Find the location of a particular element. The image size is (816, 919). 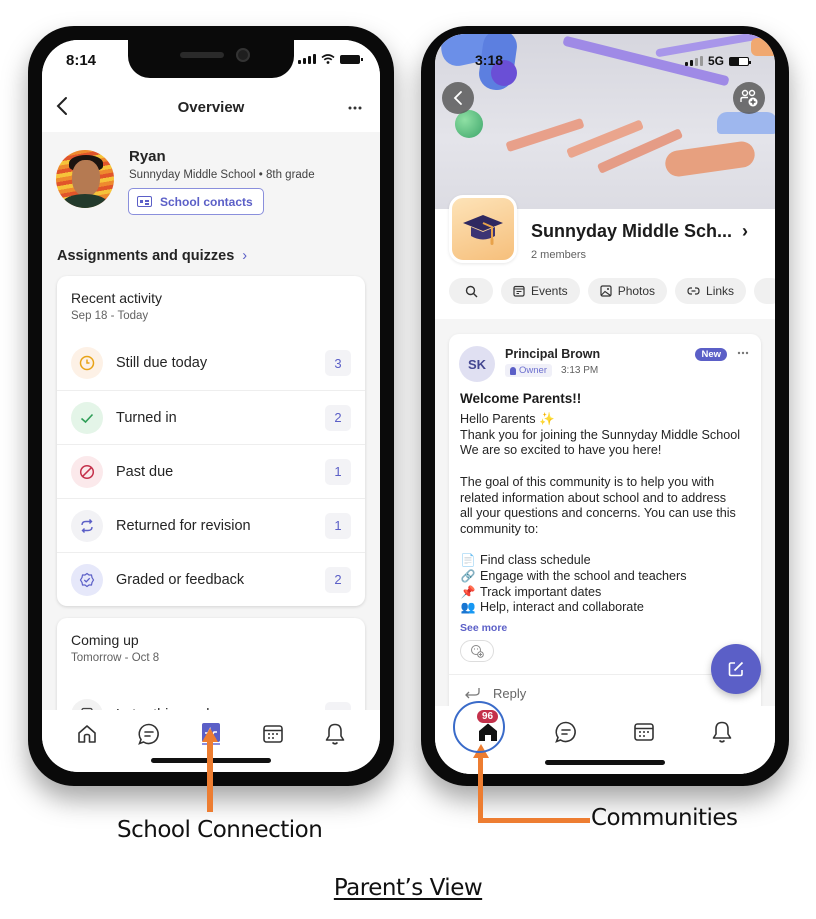

activity-row-graded: Graded or feedback 2 is located at coordinates (211, 579).